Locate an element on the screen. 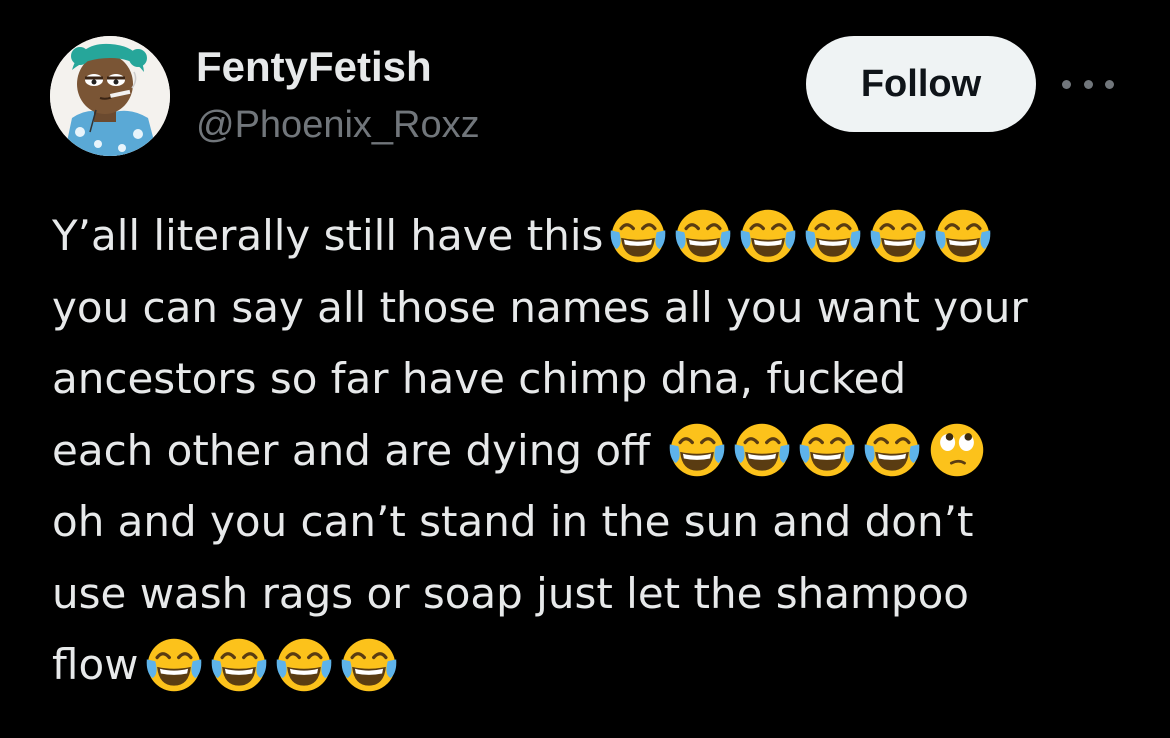 The image size is (1170, 738). more-horizontal-icon is located at coordinates (1088, 84).